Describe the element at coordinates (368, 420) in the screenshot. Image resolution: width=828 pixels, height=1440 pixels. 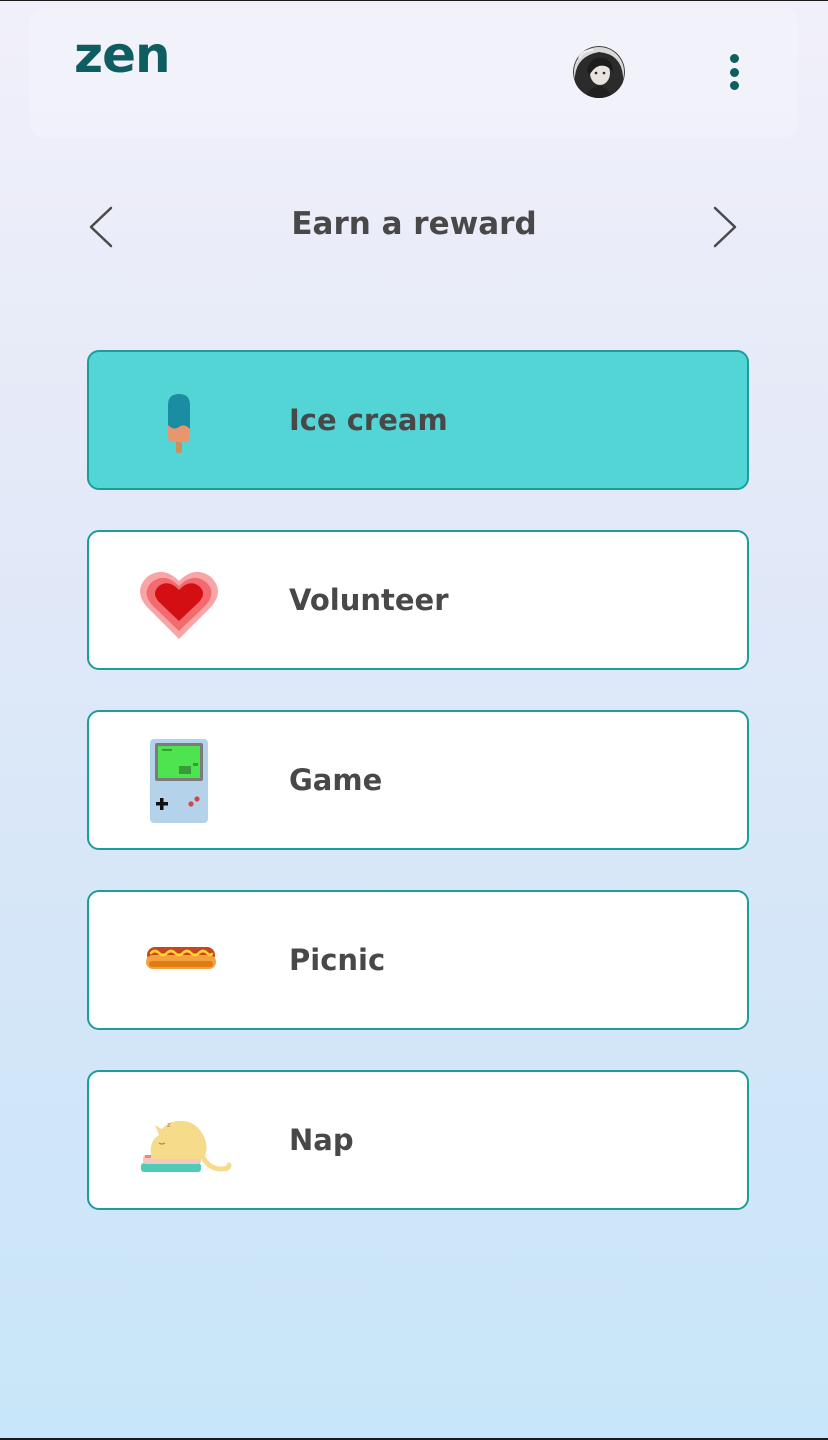
I see `reward-label: Ice cream` at that location.